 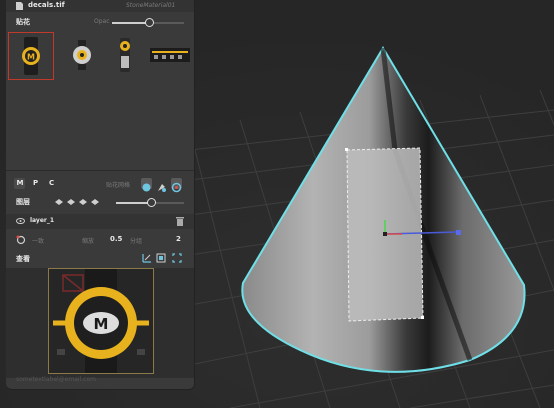 What do you see at coordinates (178, 239) in the screenshot?
I see `param-value-group: 2` at bounding box center [178, 239].